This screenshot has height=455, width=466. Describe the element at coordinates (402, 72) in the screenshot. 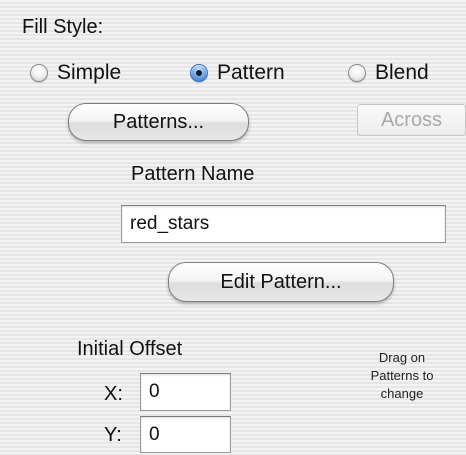

I see `radio-blend-label: Blend` at that location.